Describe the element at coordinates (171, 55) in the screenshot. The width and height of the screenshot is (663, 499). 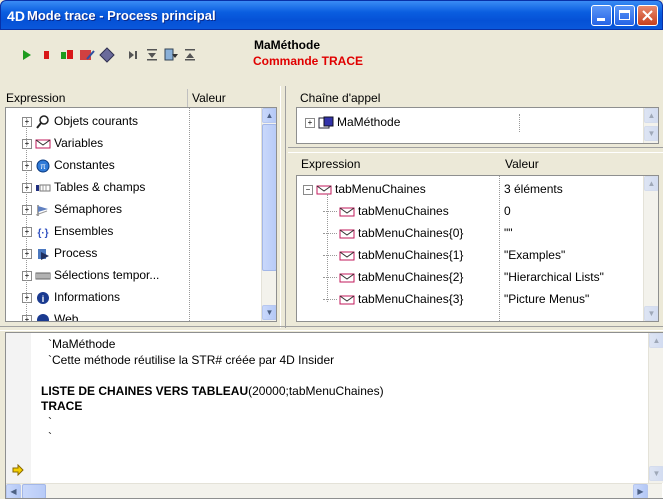
I see `step-over-icon` at that location.